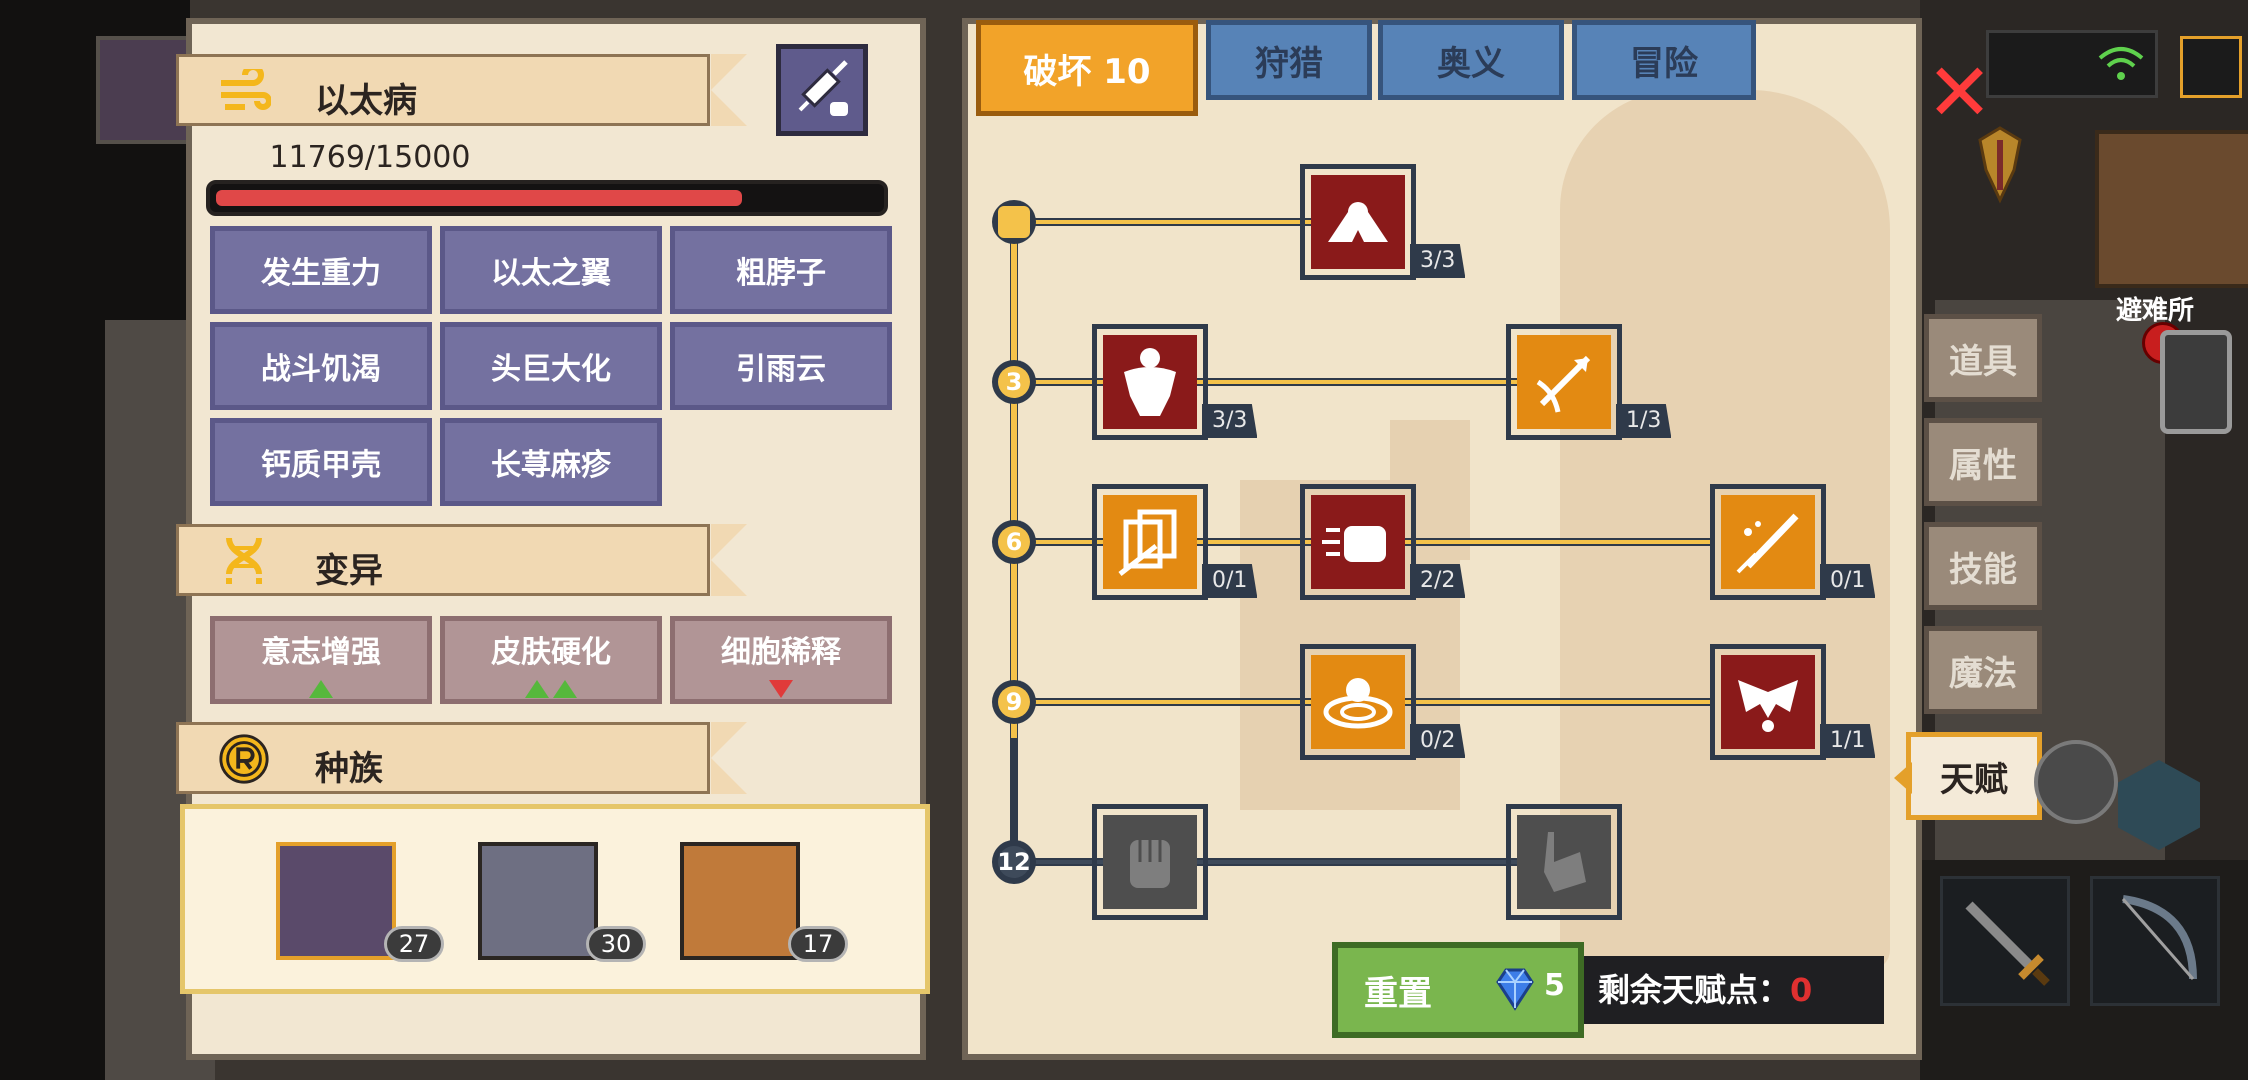  I want to click on remaining-label: 剩余天赋点：, so click(1694, 990).